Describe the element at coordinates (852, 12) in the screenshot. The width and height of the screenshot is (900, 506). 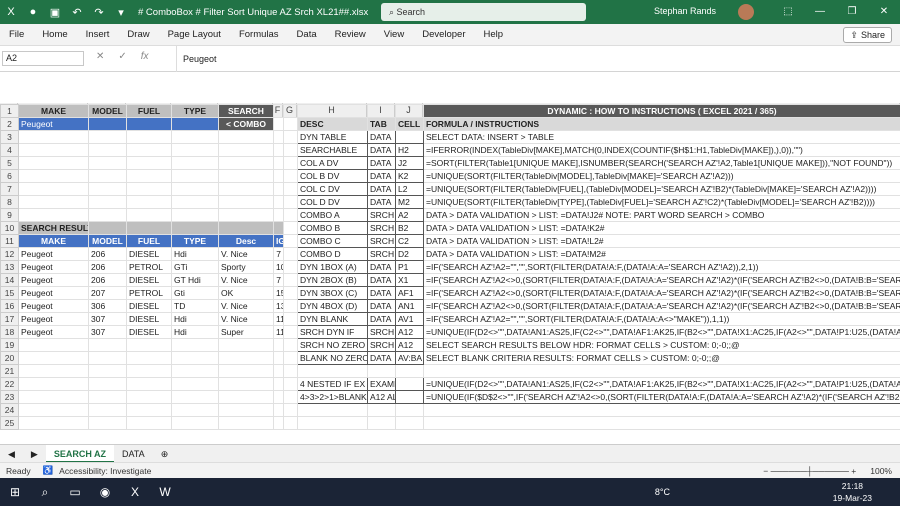
I see `maximize-button: ❐` at that location.